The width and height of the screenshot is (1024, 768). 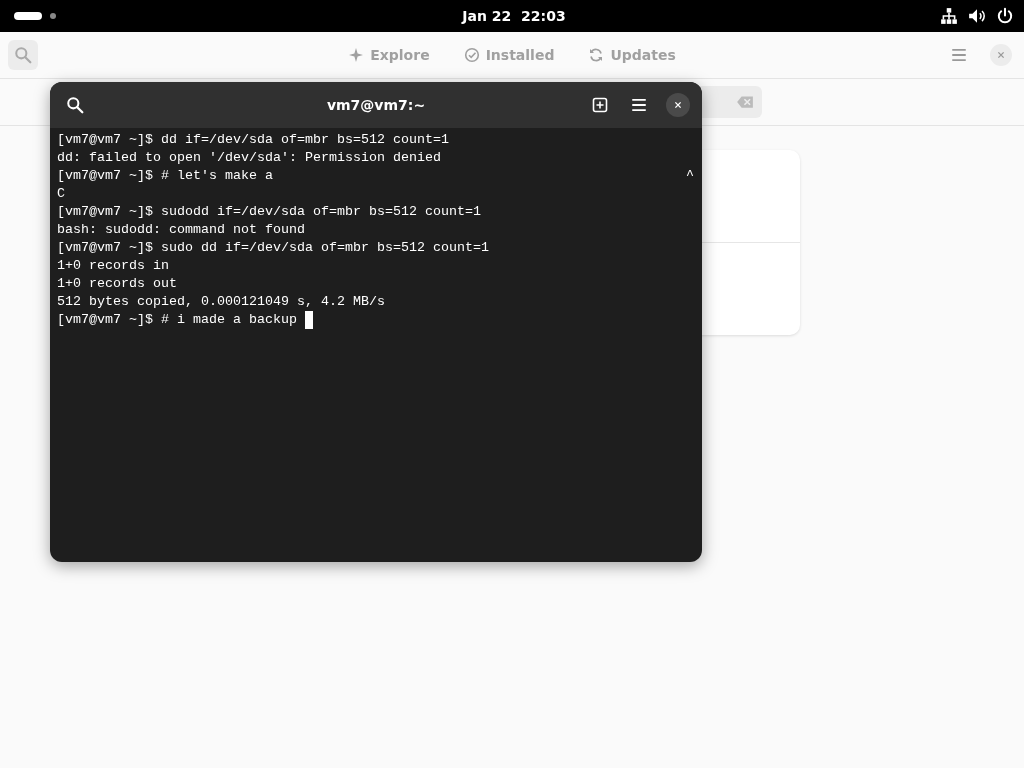 What do you see at coordinates (253, 140) in the screenshot?
I see `terminal-line: [vm7@vm7 ~]$ dd if=/dev/sda of=mbr bs=512 count=1` at bounding box center [253, 140].